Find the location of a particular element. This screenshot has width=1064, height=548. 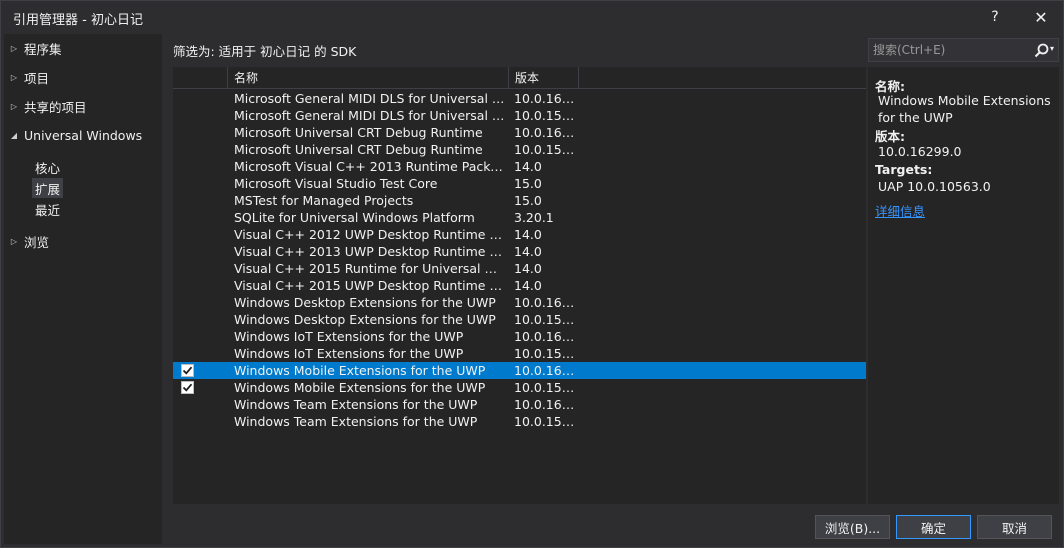

nav-item-label: Universal Windows is located at coordinates (83, 135).